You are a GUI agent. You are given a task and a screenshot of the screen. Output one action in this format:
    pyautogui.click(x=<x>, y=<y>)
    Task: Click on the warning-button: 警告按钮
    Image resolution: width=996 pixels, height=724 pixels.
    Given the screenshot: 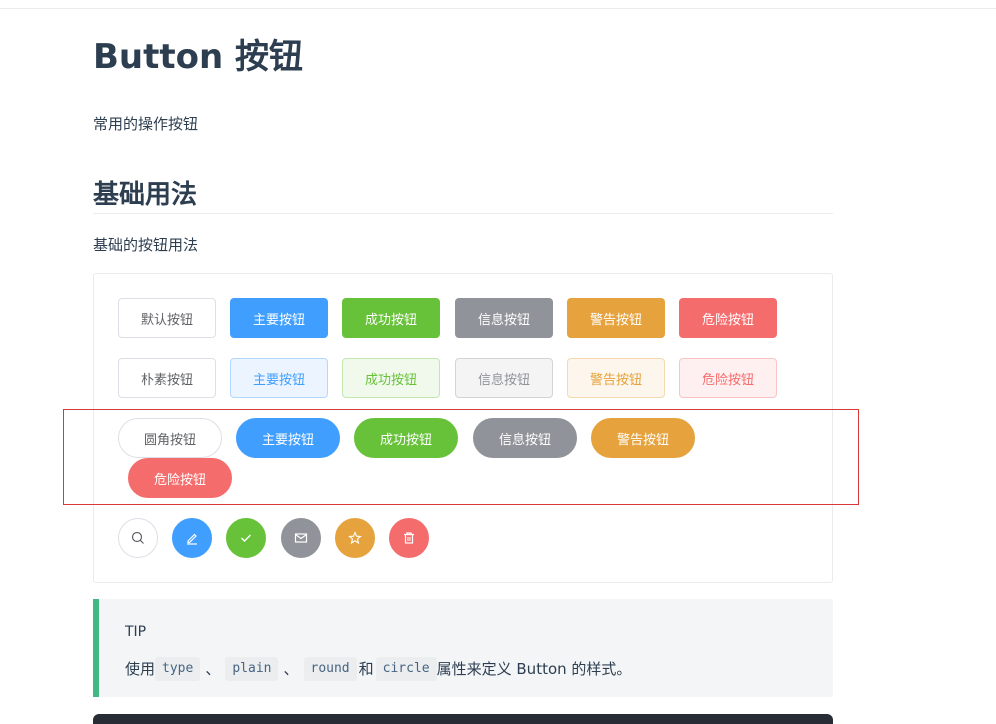 What is the action you would take?
    pyautogui.click(x=616, y=318)
    